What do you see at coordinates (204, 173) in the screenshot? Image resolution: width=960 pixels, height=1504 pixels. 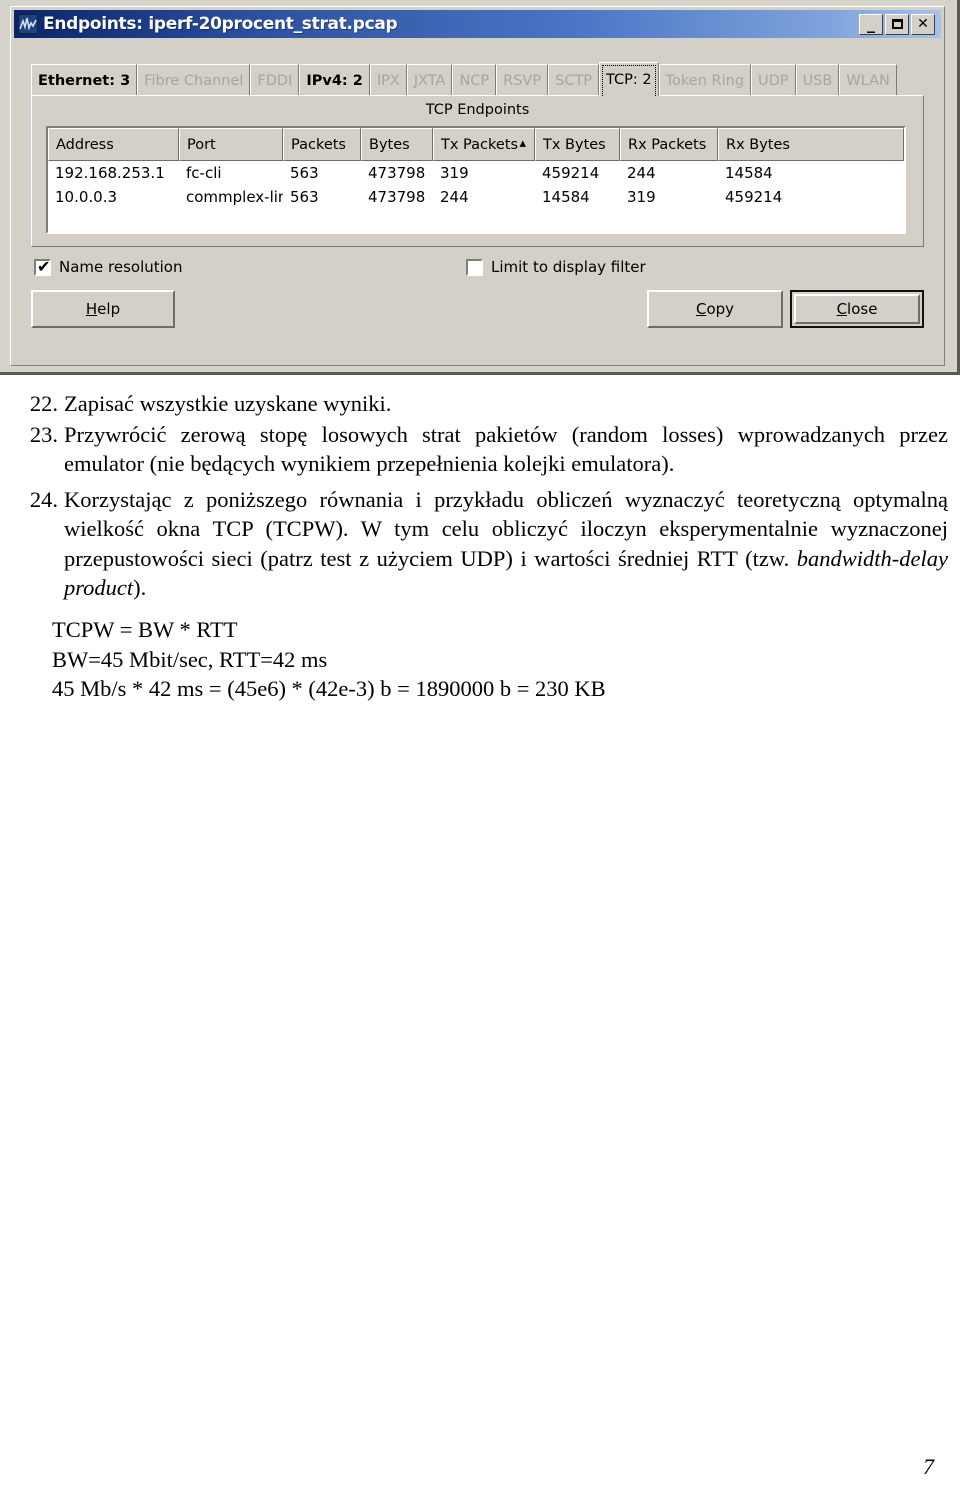 I see `cell-port: fc-cli` at bounding box center [204, 173].